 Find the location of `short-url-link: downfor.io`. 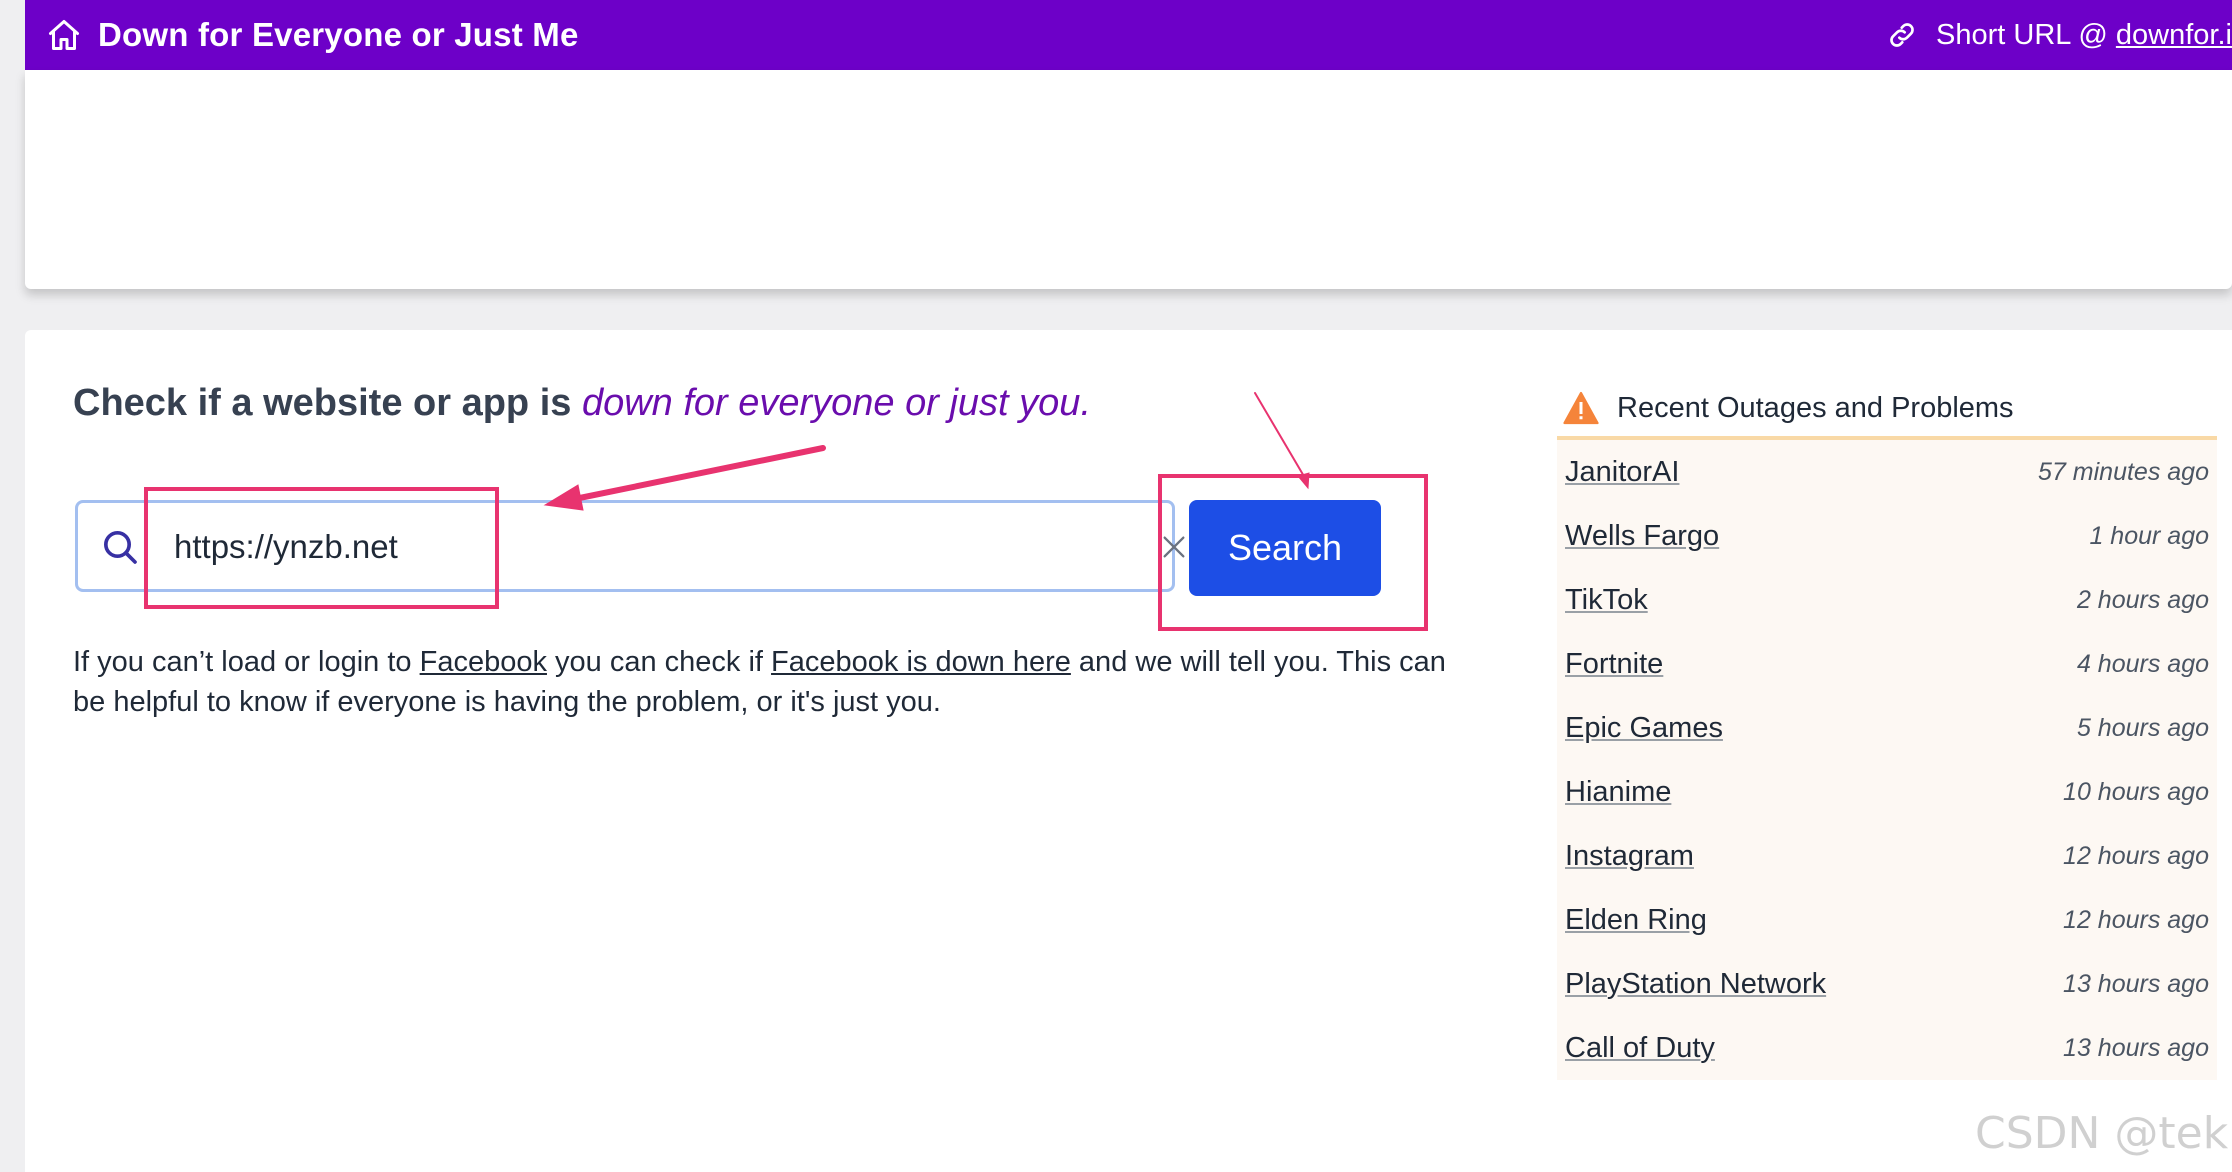

short-url-link: downfor.io is located at coordinates (2174, 35).